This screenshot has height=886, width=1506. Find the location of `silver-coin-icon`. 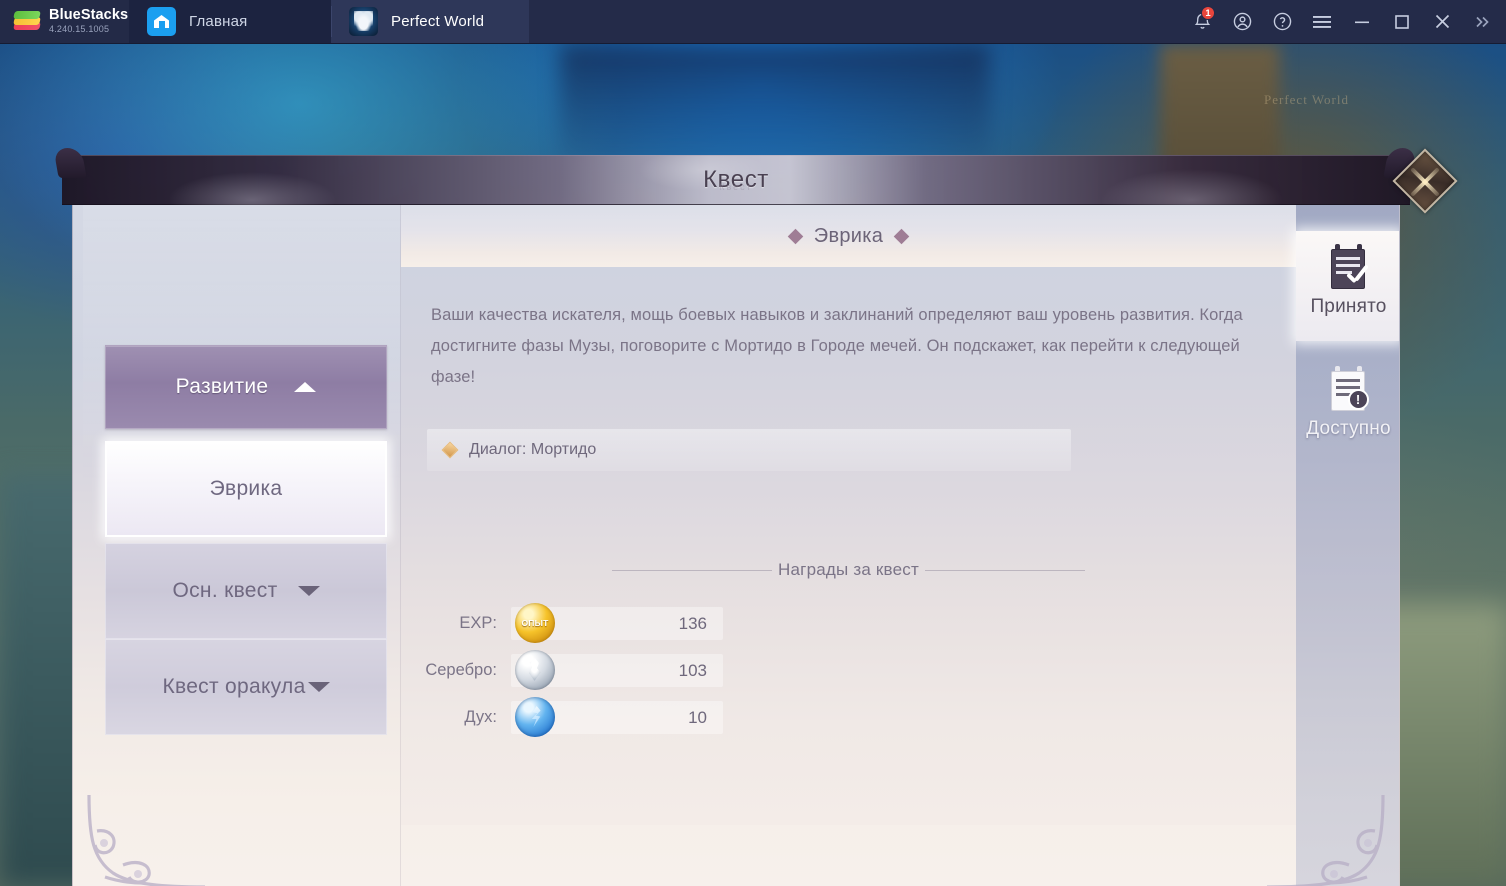

silver-coin-icon is located at coordinates (535, 670).